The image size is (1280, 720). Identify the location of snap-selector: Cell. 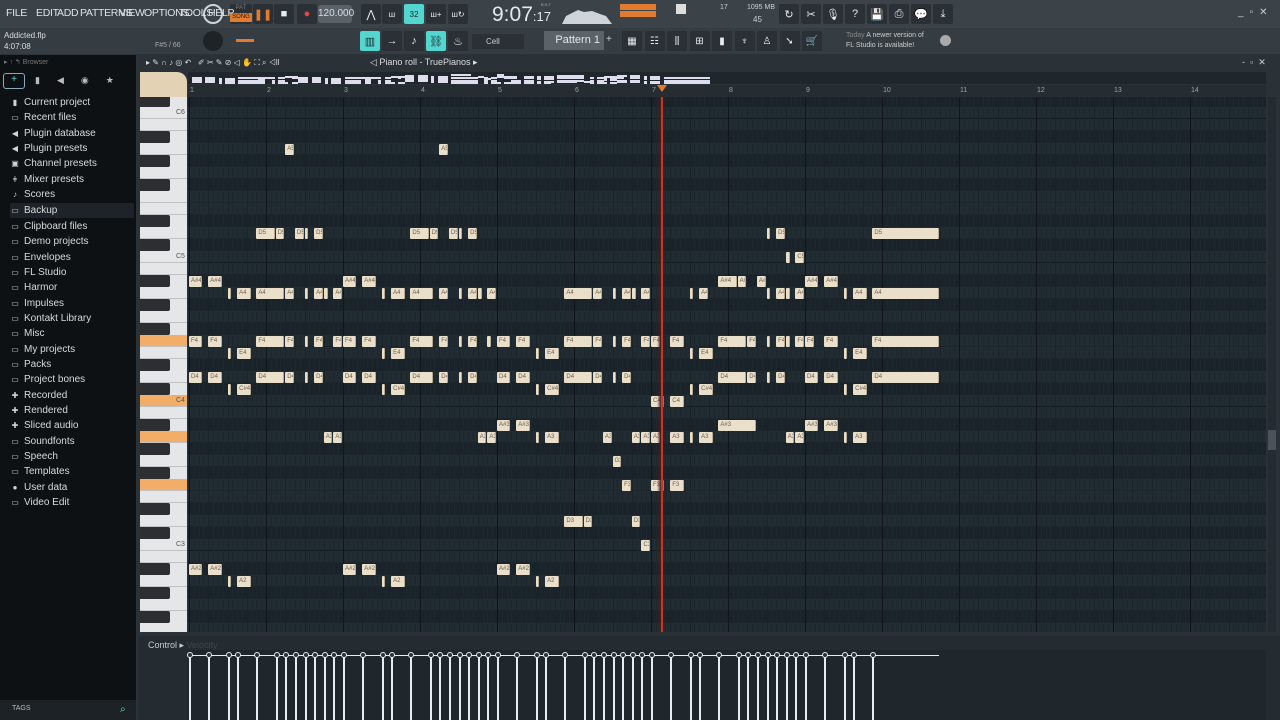
(498, 41).